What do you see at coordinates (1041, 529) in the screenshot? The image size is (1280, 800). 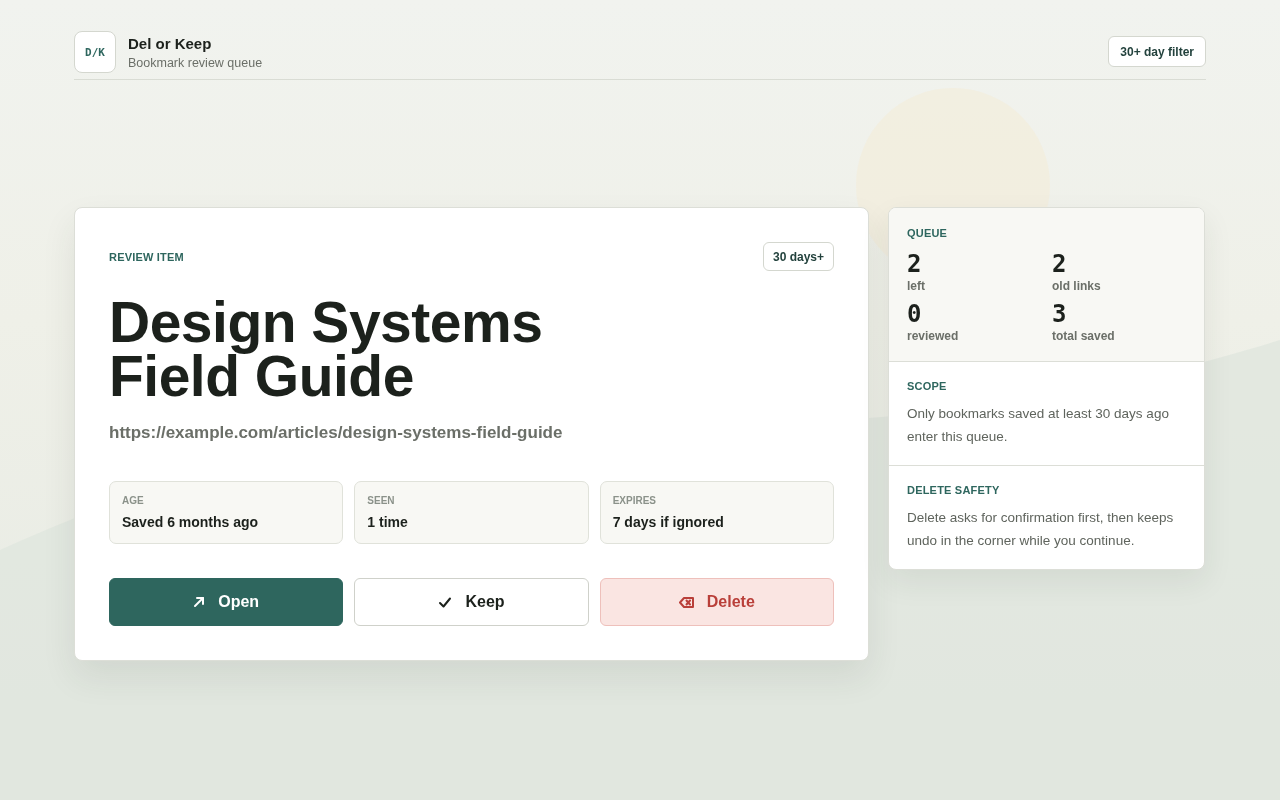 I see `note-text: Delete asks for confirmation first, then keeps undo in the corner while you continue.` at bounding box center [1041, 529].